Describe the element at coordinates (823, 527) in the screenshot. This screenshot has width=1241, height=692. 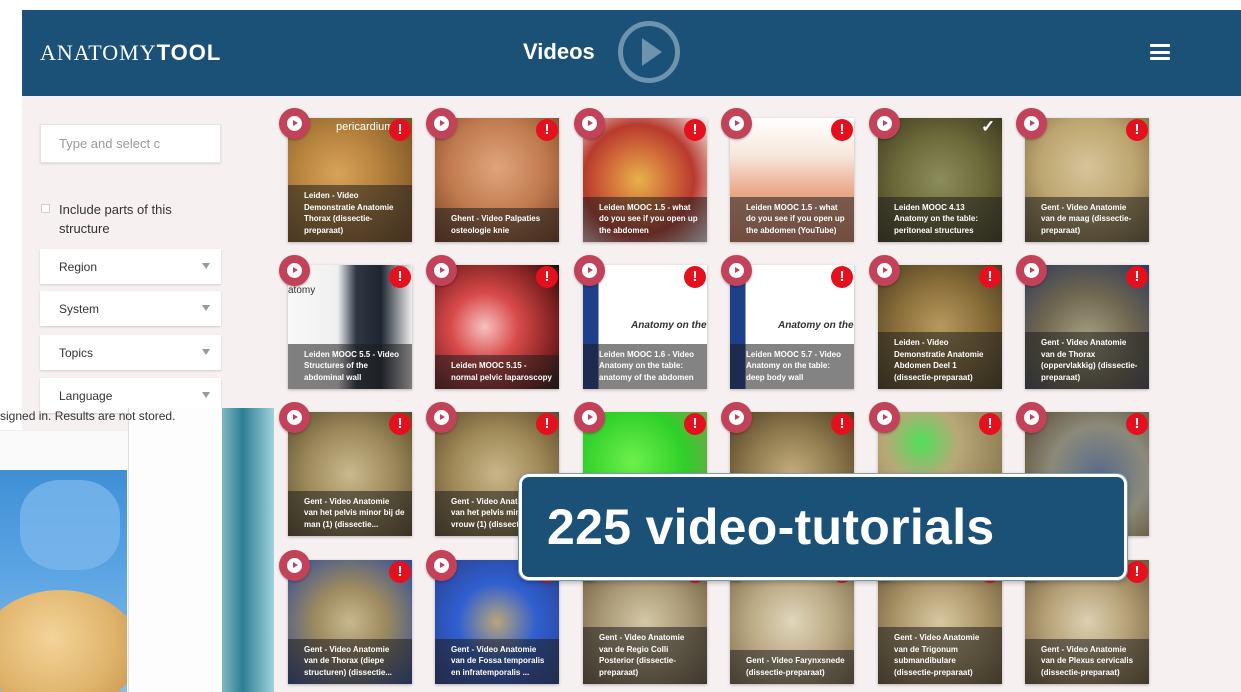
I see `video-count-banner: 225 video-tutorials` at that location.